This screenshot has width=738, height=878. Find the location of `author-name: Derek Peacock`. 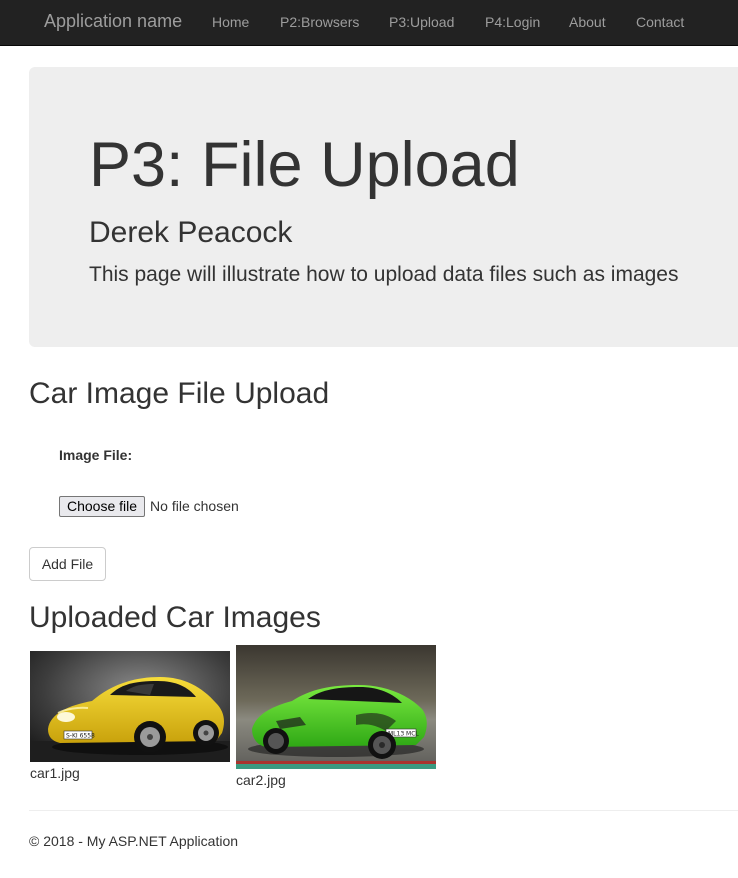

author-name: Derek Peacock is located at coordinates (191, 232).